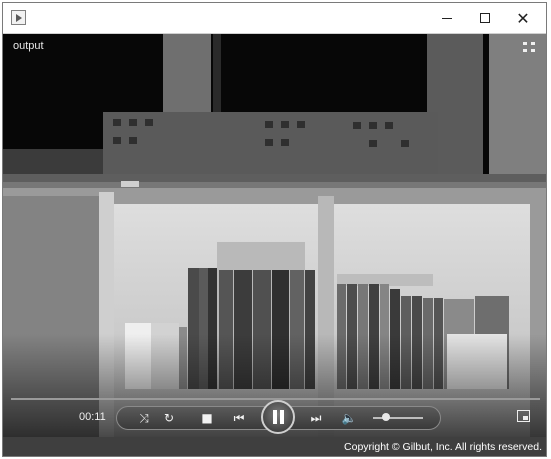 This screenshot has width=551, height=459. I want to click on close-icon: ✕, so click(523, 18).